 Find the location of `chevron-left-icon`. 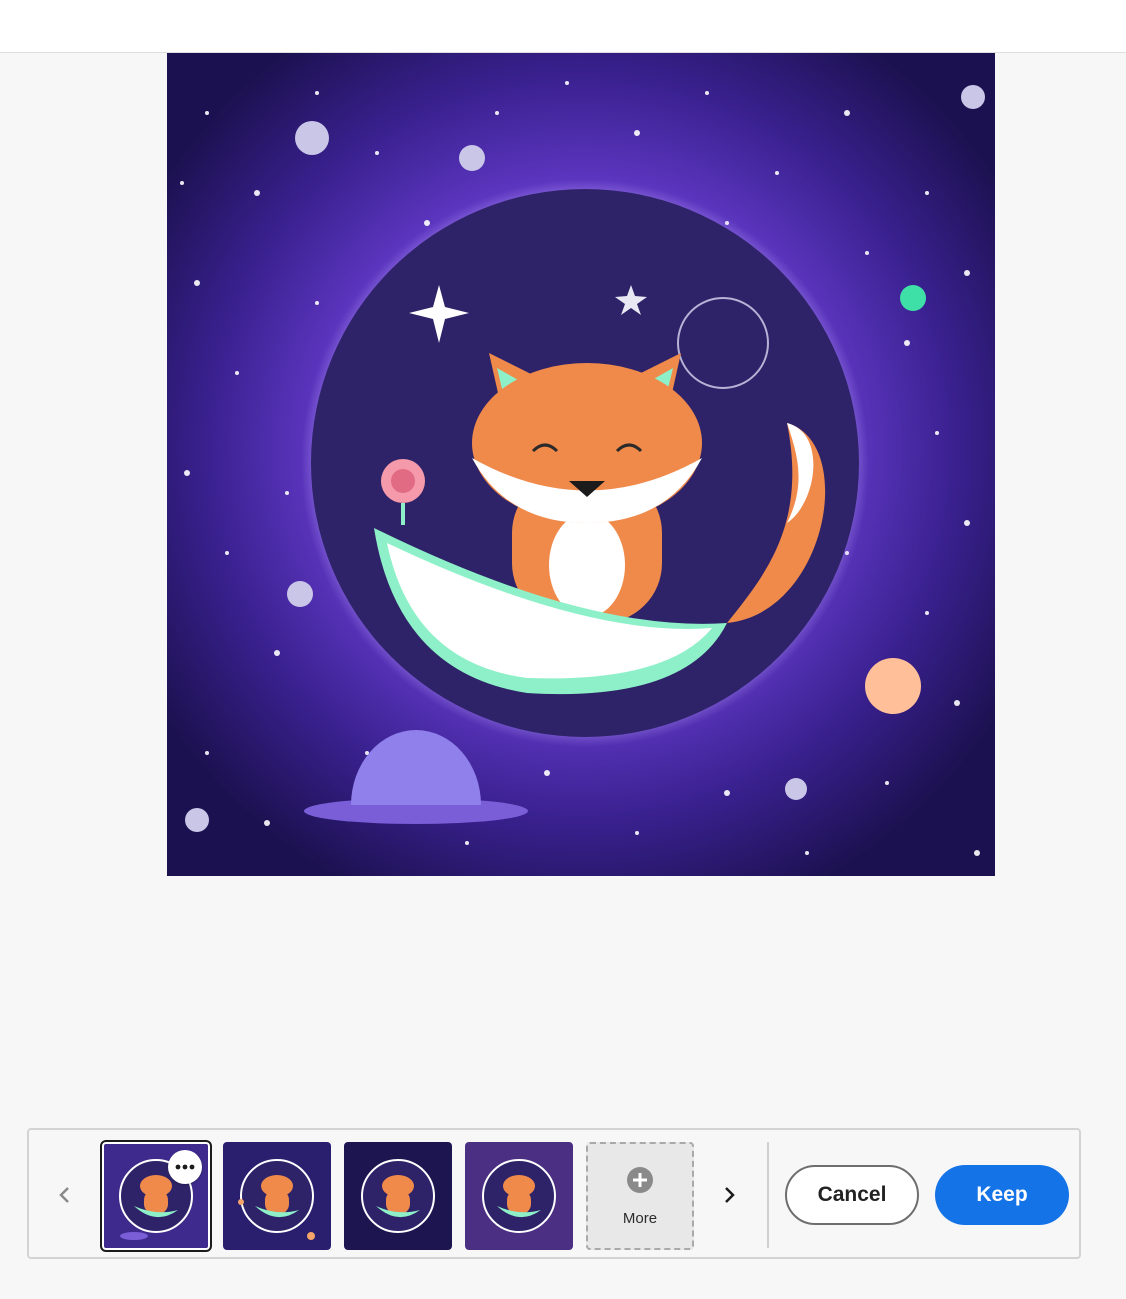

chevron-left-icon is located at coordinates (64, 1195).